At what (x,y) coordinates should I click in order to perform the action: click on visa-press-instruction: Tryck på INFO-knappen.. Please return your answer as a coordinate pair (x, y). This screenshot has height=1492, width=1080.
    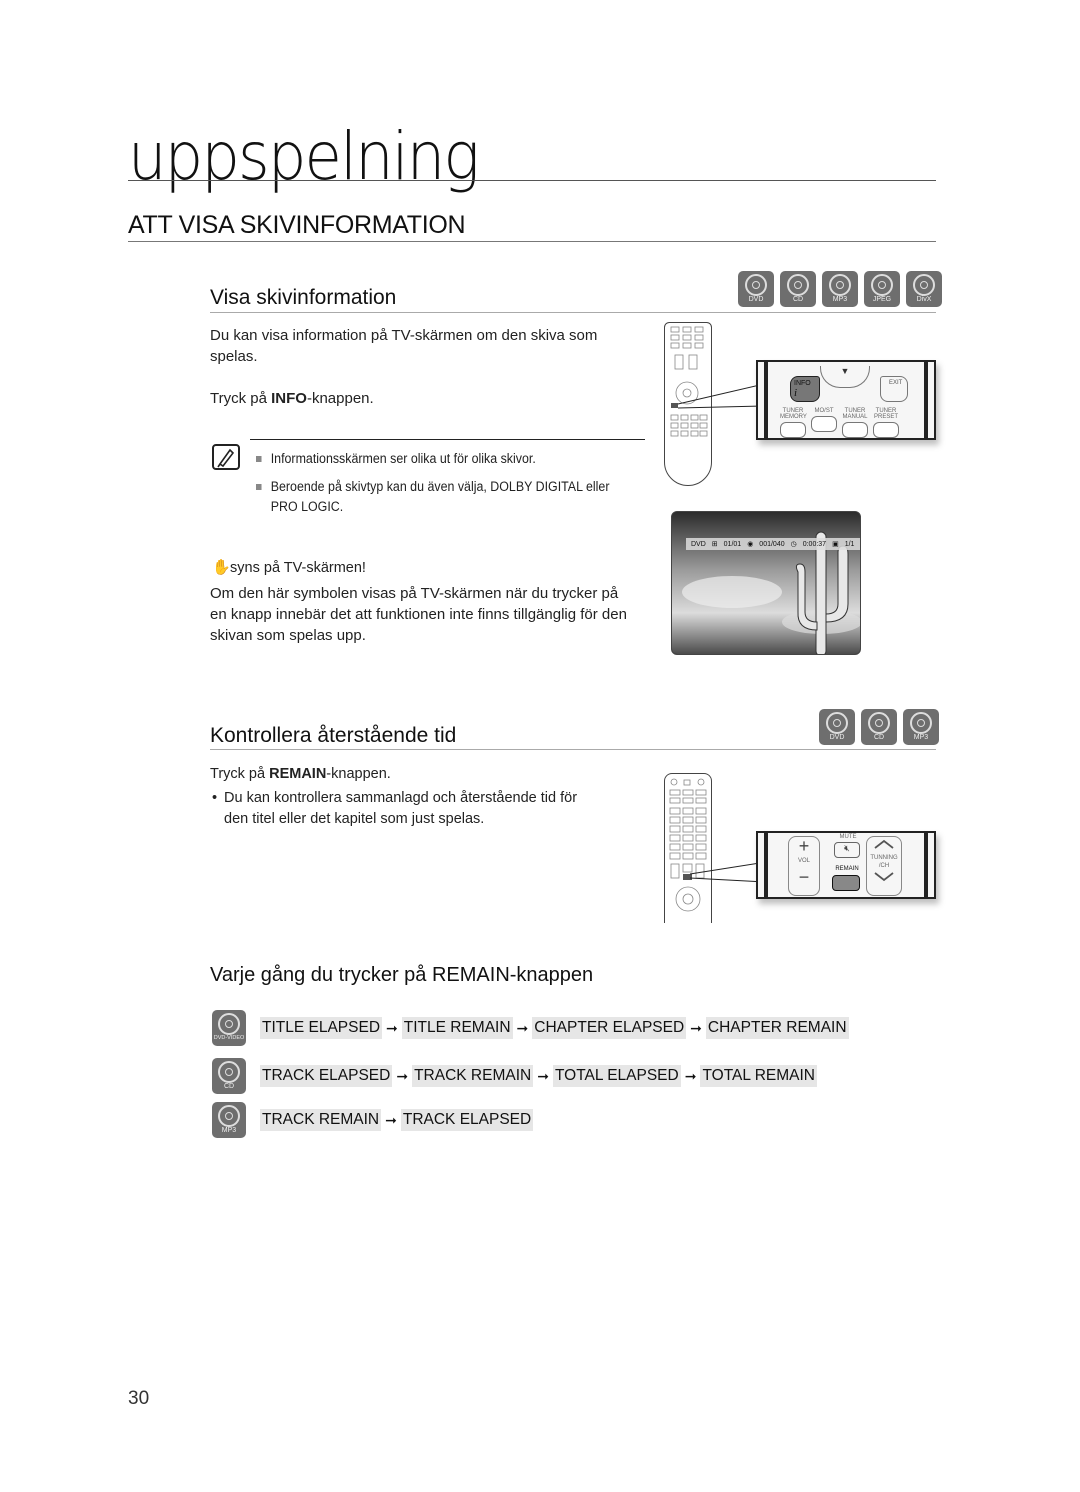
    Looking at the image, I should click on (292, 398).